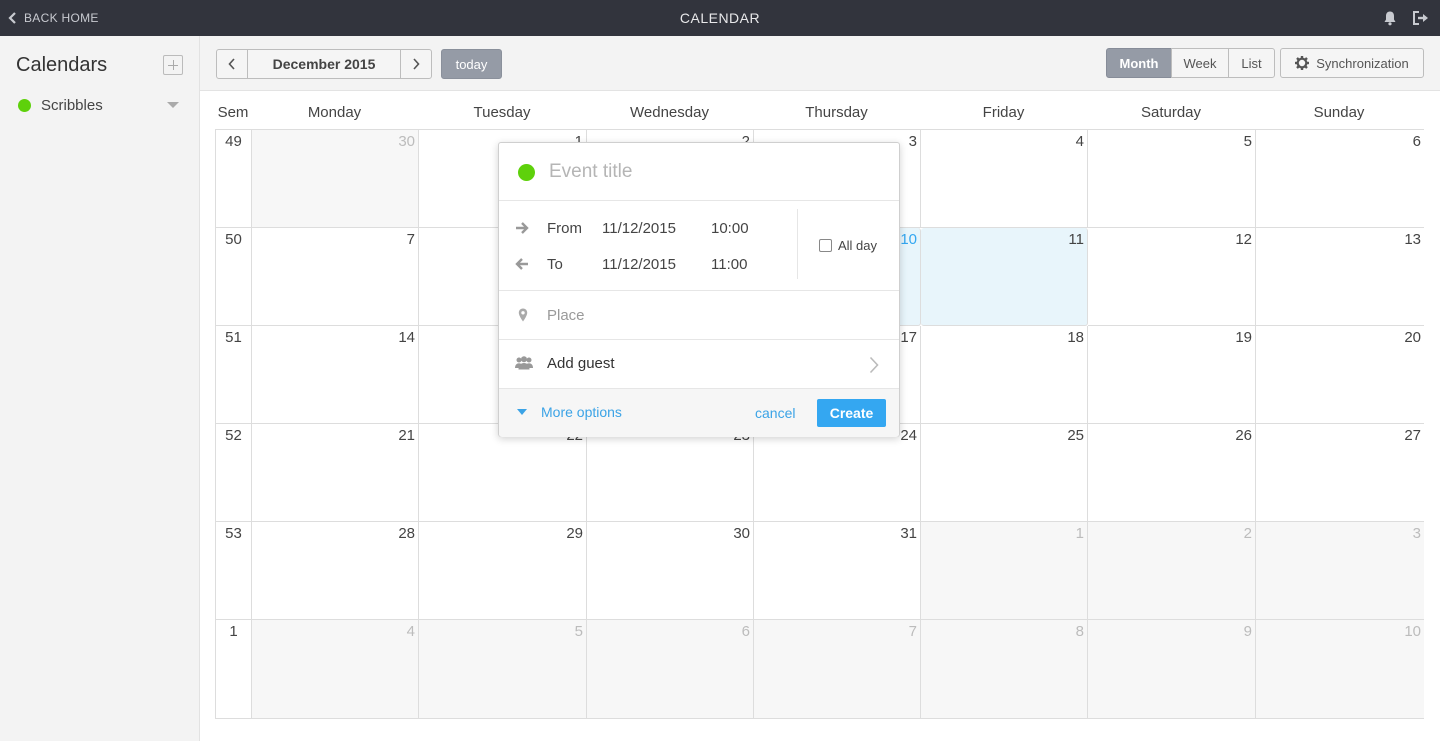  I want to click on day-number: 27, so click(1412, 435).